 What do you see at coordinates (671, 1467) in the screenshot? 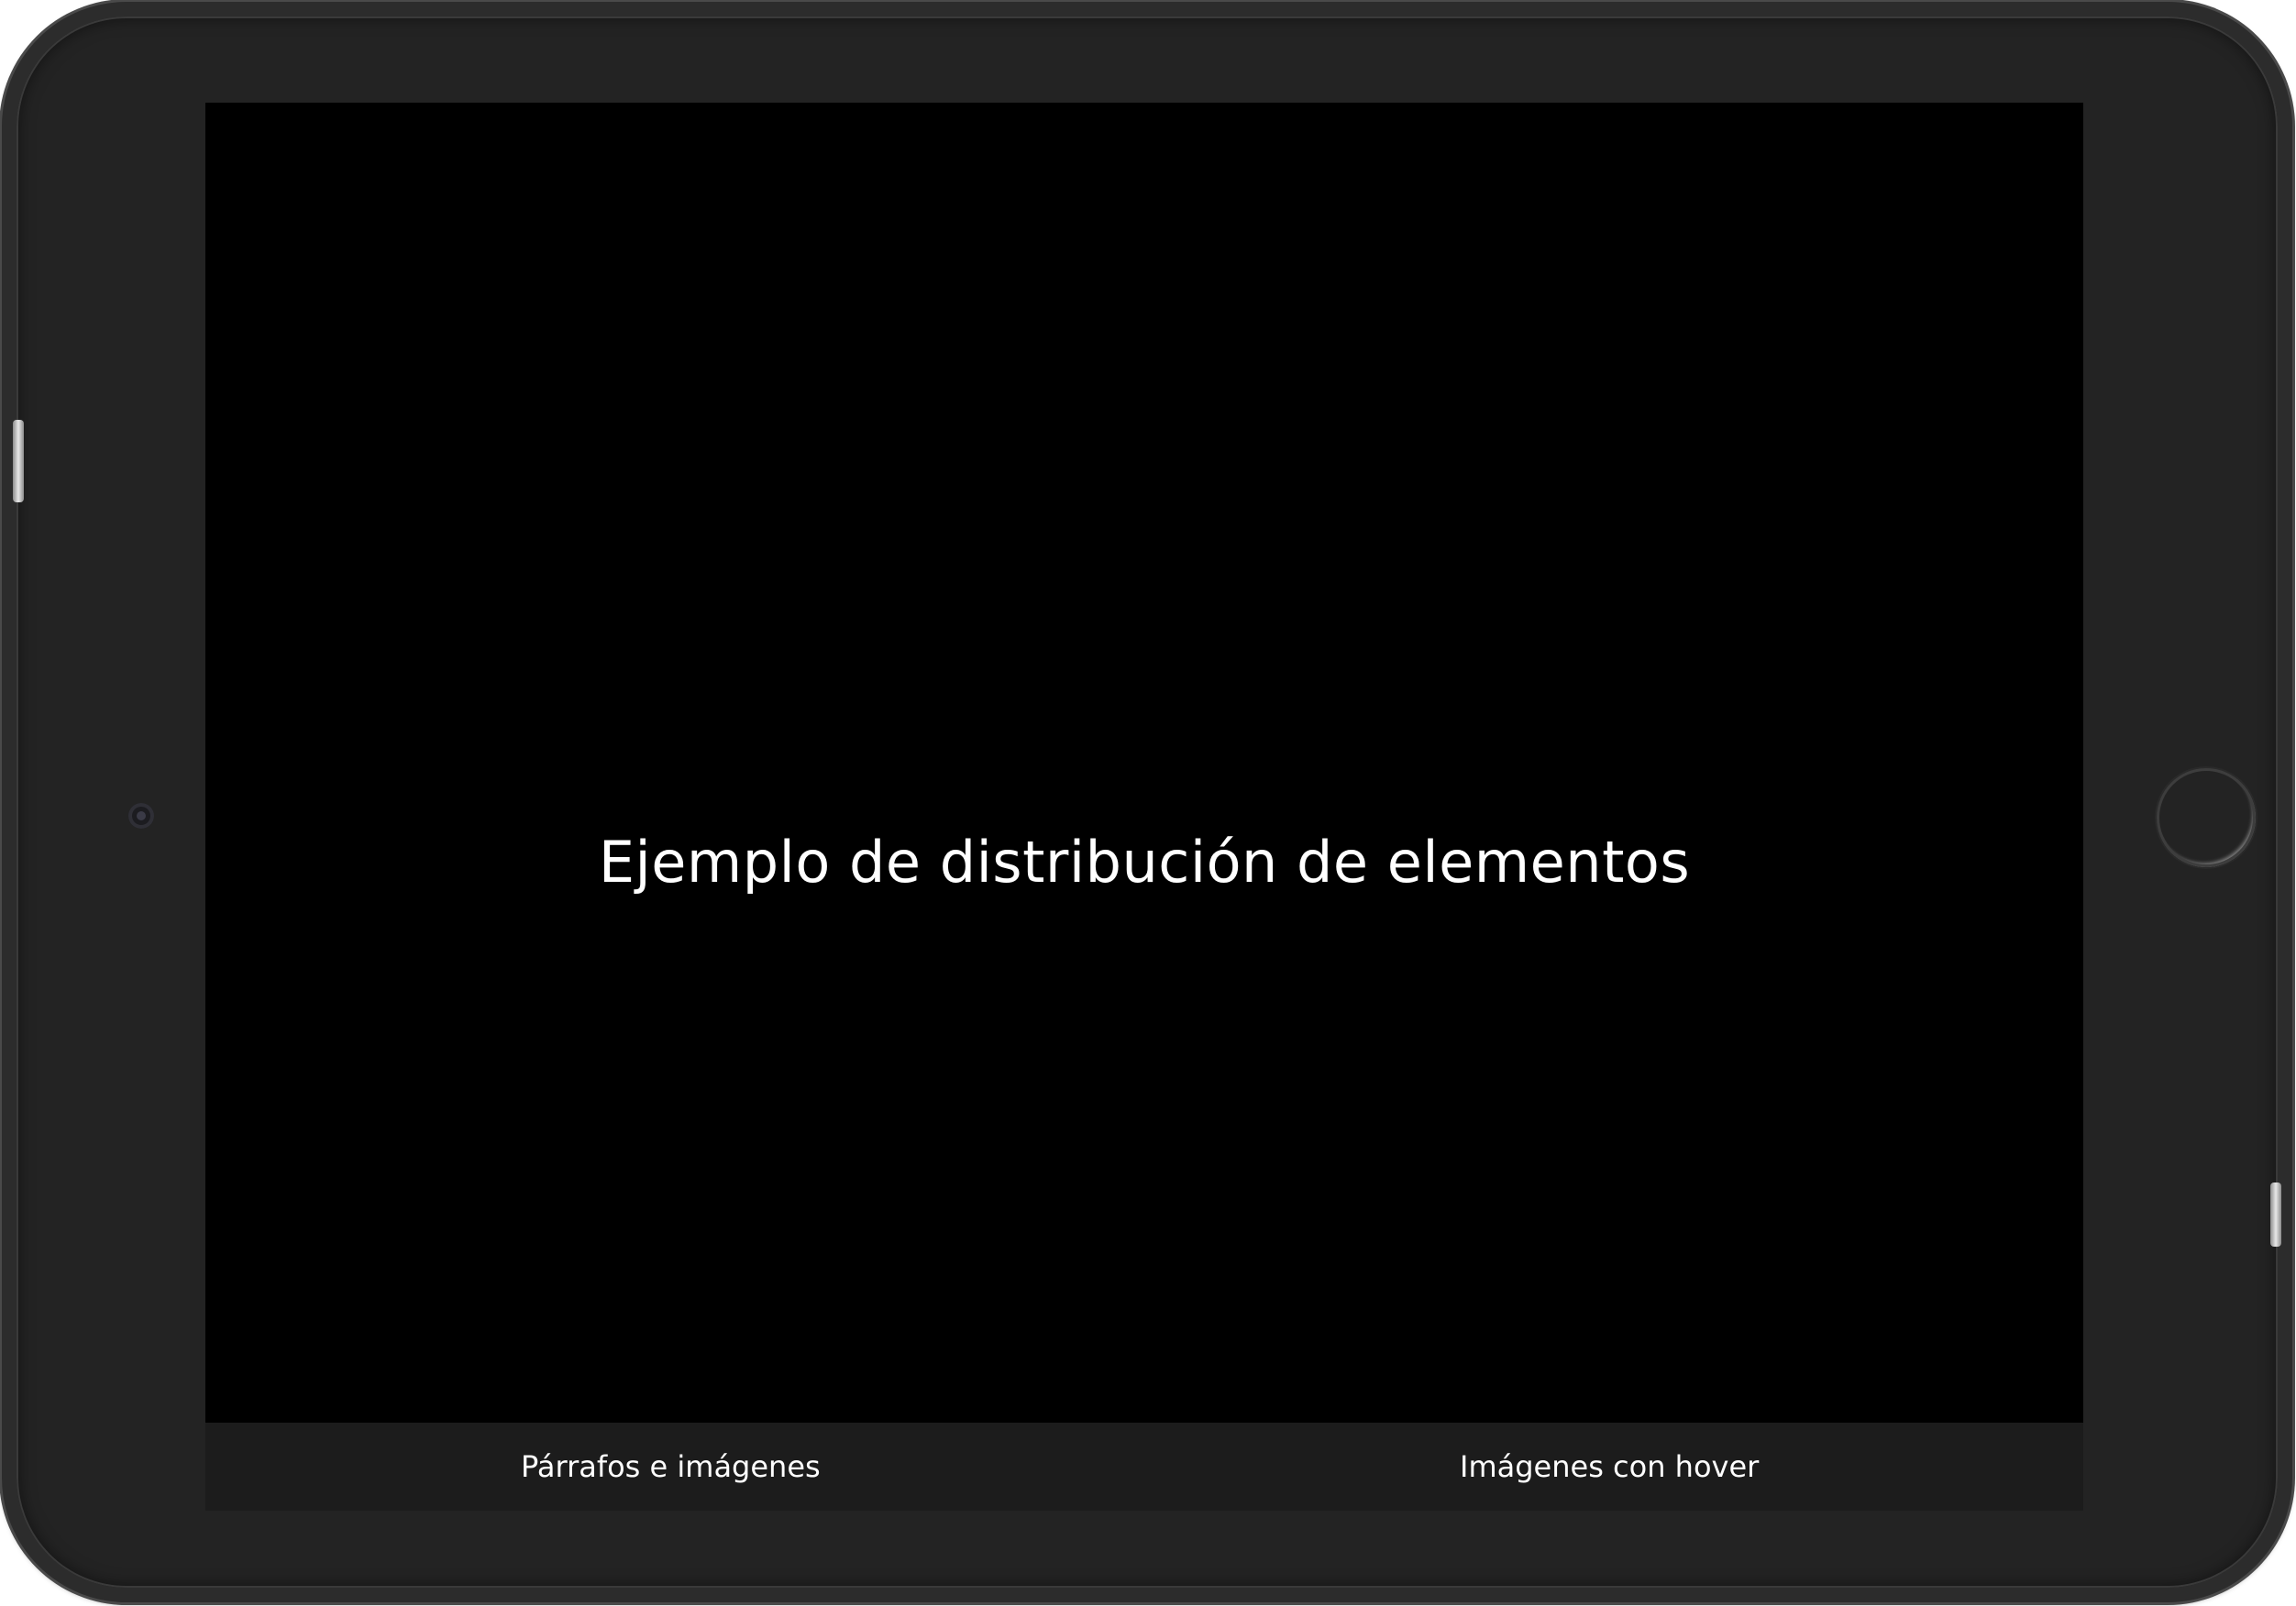
I see `nav-link-parrafos-e-imagenes: Párrafos e imágenes` at bounding box center [671, 1467].